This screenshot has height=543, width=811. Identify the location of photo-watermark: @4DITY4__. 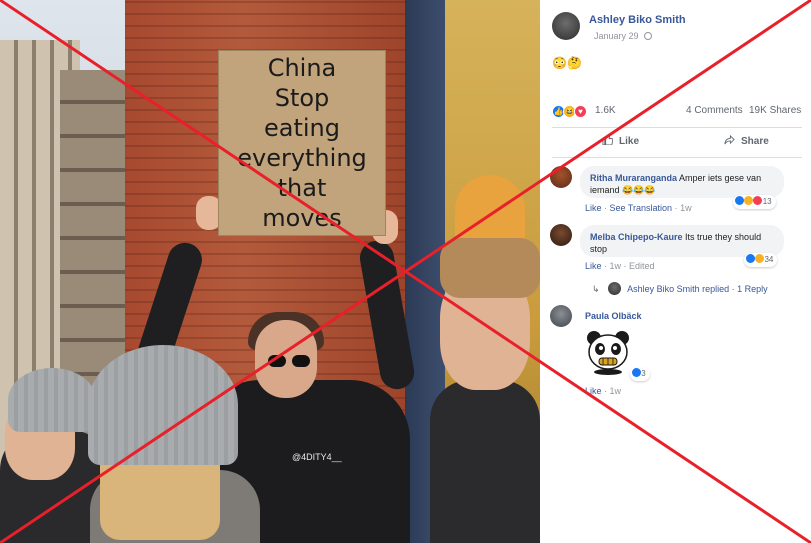
(317, 457).